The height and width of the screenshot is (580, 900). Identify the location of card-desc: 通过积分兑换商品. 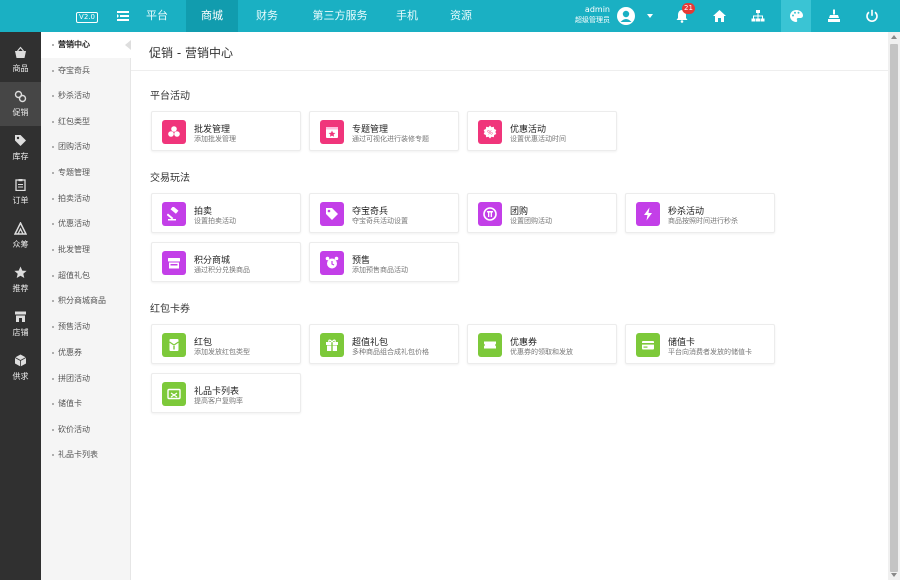
(222, 270).